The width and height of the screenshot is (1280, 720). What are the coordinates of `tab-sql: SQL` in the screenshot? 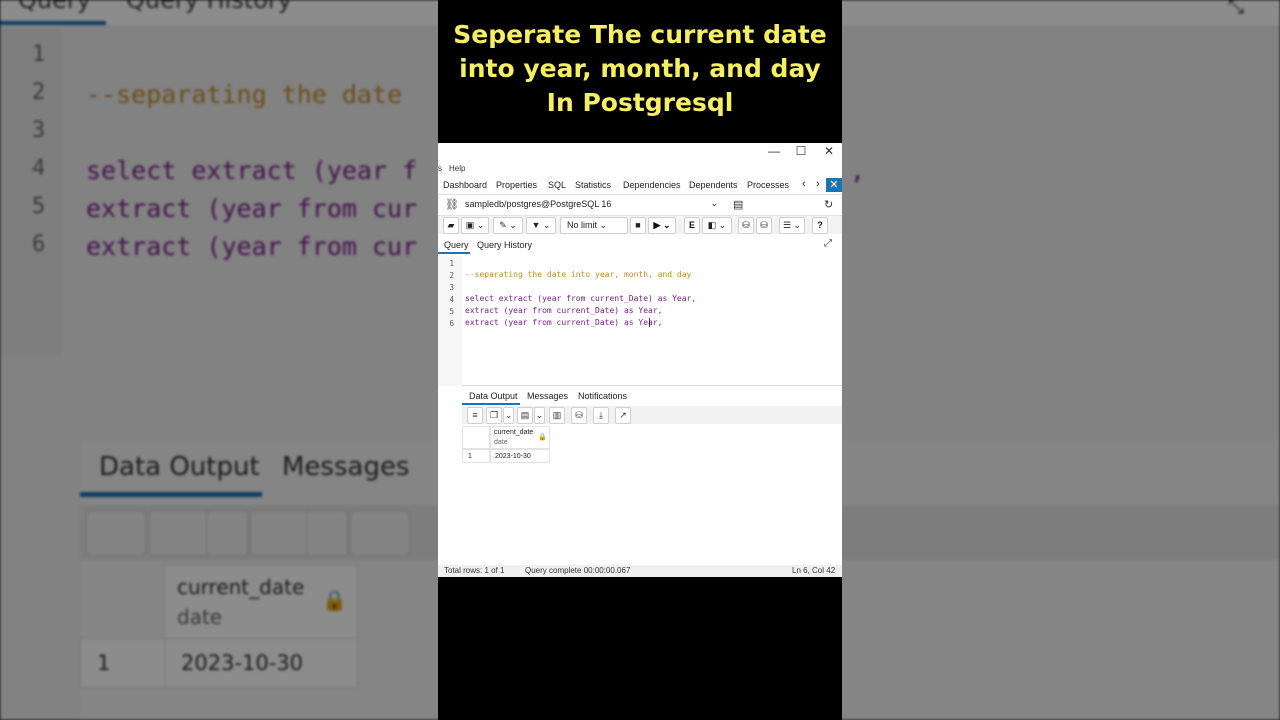 It's located at (557, 185).